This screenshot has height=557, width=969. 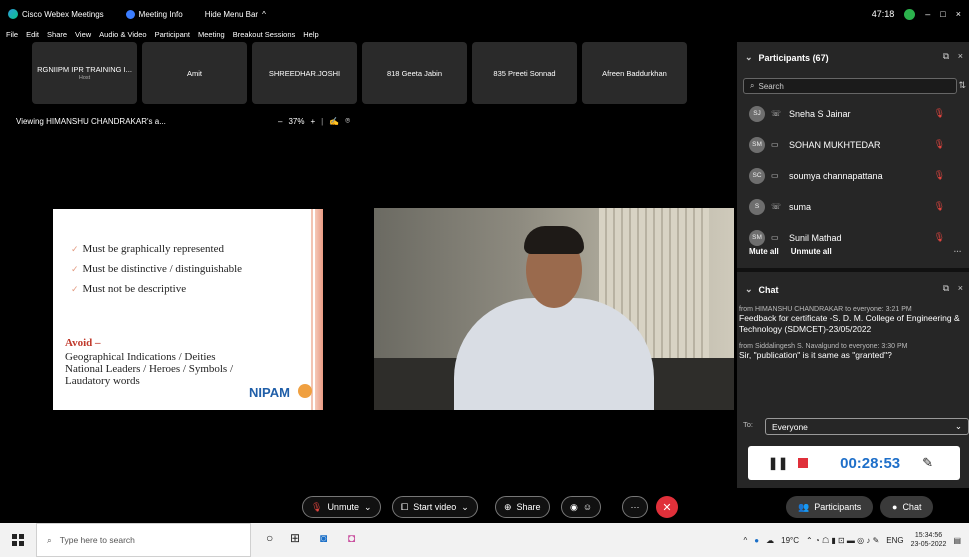 What do you see at coordinates (12, 34) in the screenshot?
I see `menu-file: File` at bounding box center [12, 34].